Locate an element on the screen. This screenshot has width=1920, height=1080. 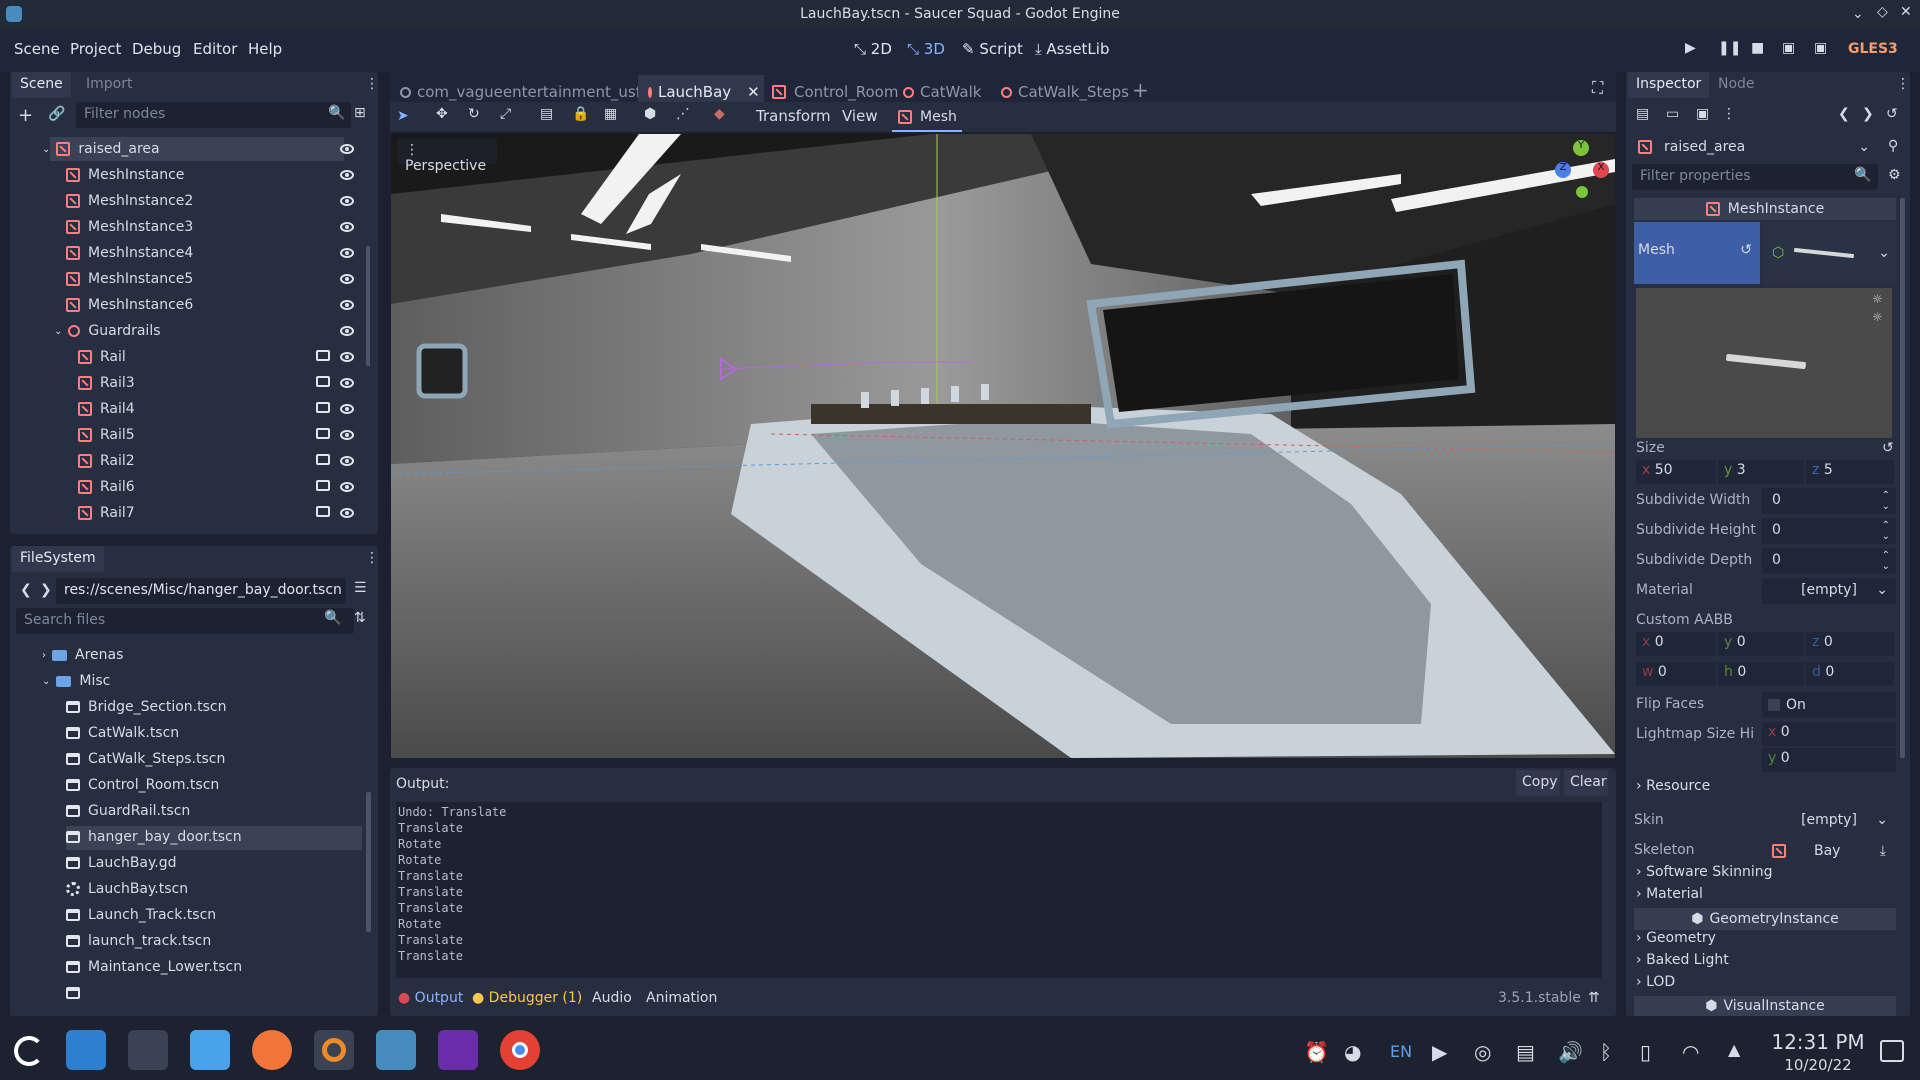
discover-store-icon is located at coordinates (86, 1050).